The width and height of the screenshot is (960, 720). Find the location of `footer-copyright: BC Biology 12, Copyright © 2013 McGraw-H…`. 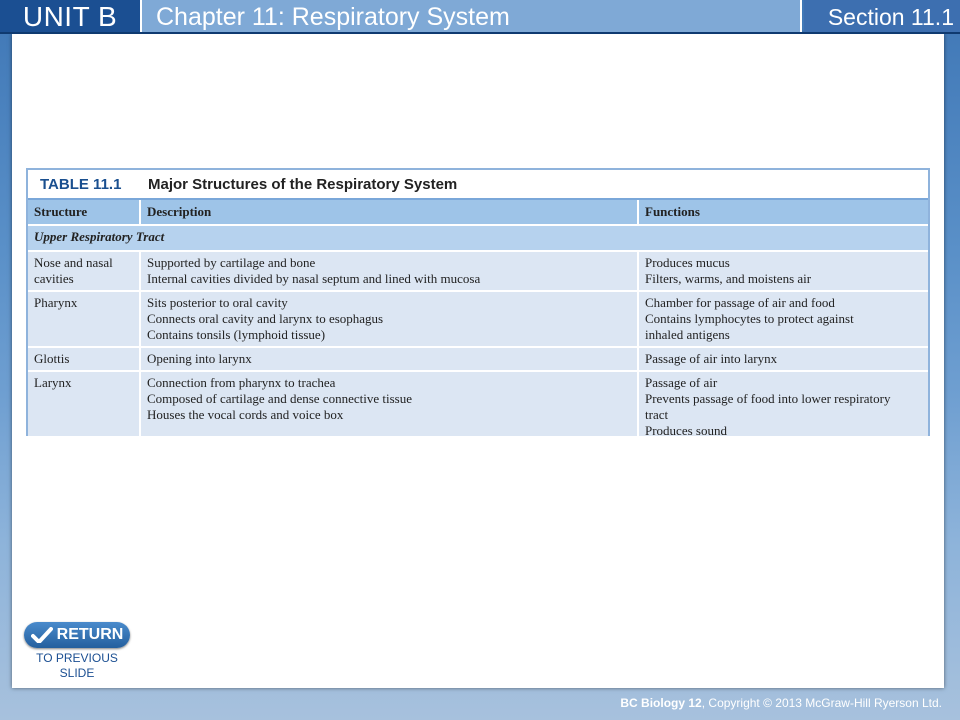

footer-copyright: BC Biology 12, Copyright © 2013 McGraw-H… is located at coordinates (781, 703).